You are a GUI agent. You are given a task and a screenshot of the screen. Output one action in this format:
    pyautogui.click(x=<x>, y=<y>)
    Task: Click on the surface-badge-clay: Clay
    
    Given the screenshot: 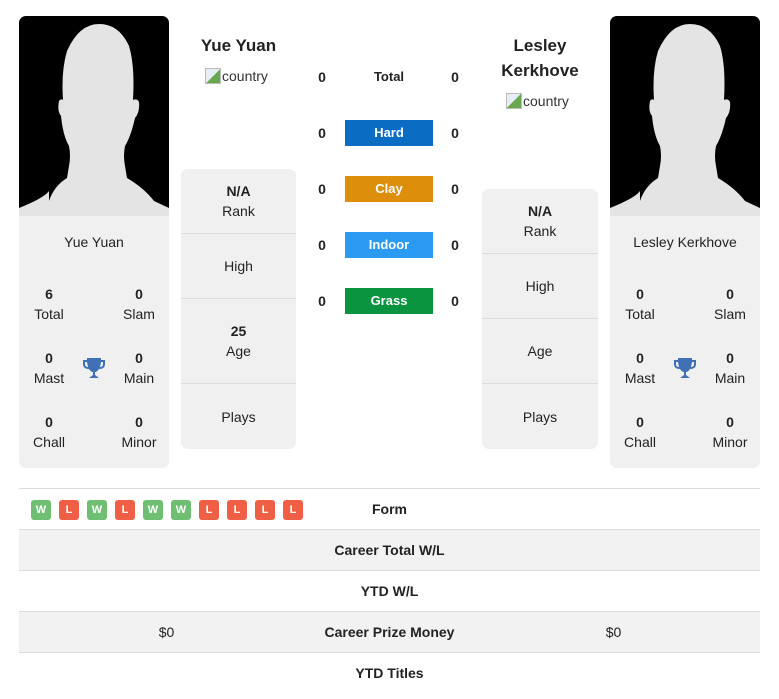 What is the action you would take?
    pyautogui.click(x=389, y=189)
    